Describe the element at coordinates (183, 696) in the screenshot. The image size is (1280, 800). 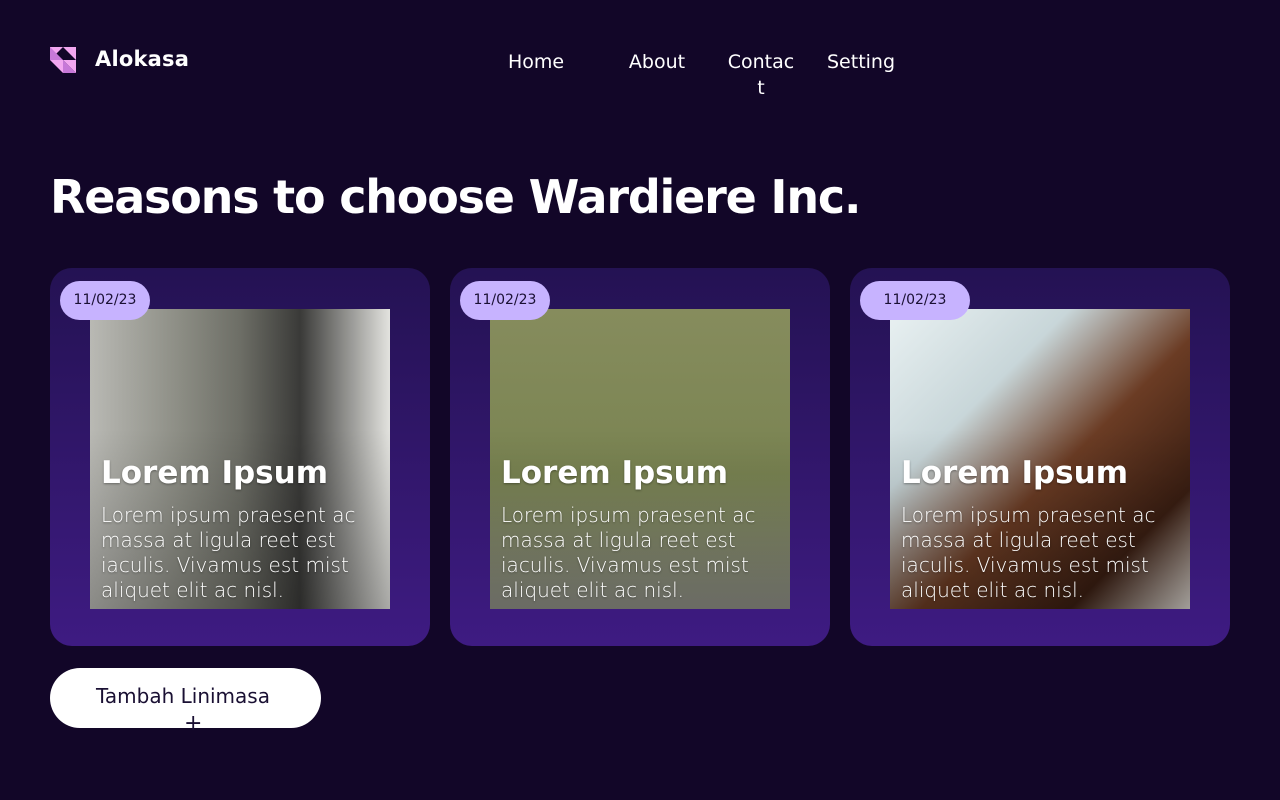
I see `add-timeline-label: Tambah Linimasa` at that location.